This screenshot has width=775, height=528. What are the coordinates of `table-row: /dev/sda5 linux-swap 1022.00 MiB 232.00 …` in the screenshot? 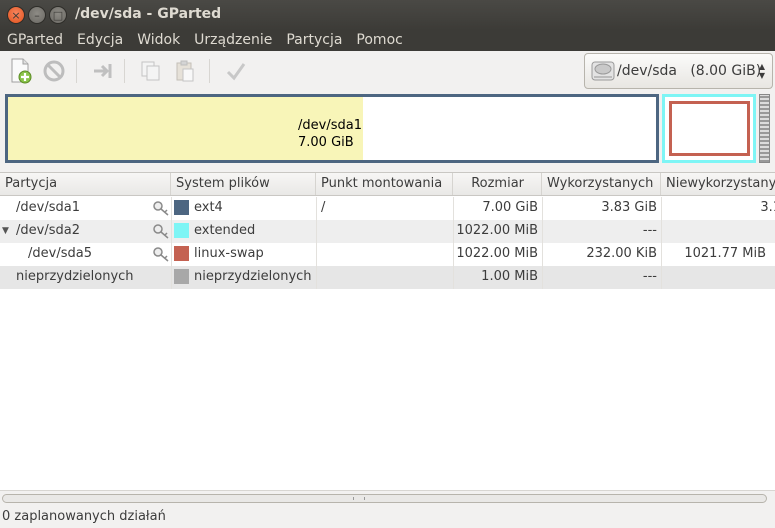 It's located at (387, 254).